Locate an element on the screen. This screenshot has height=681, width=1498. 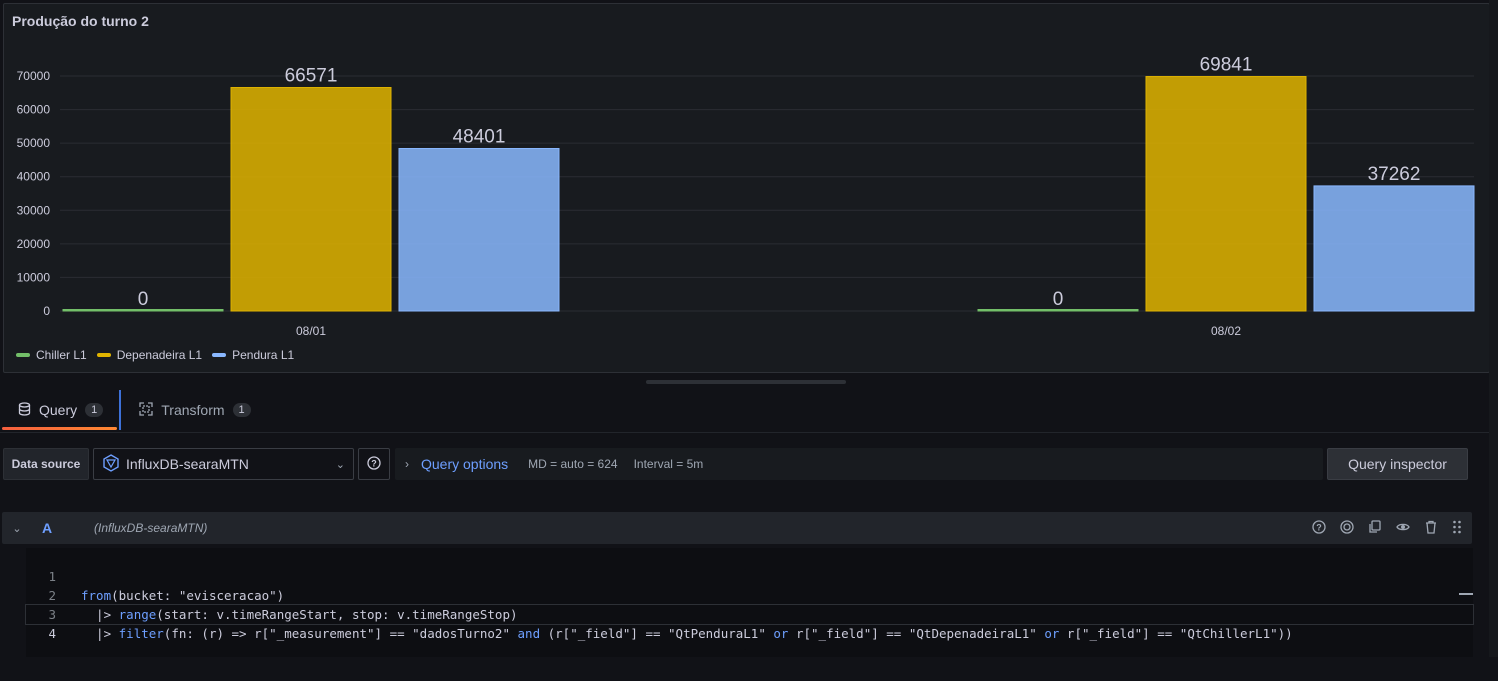
transform-icon is located at coordinates (146, 410).